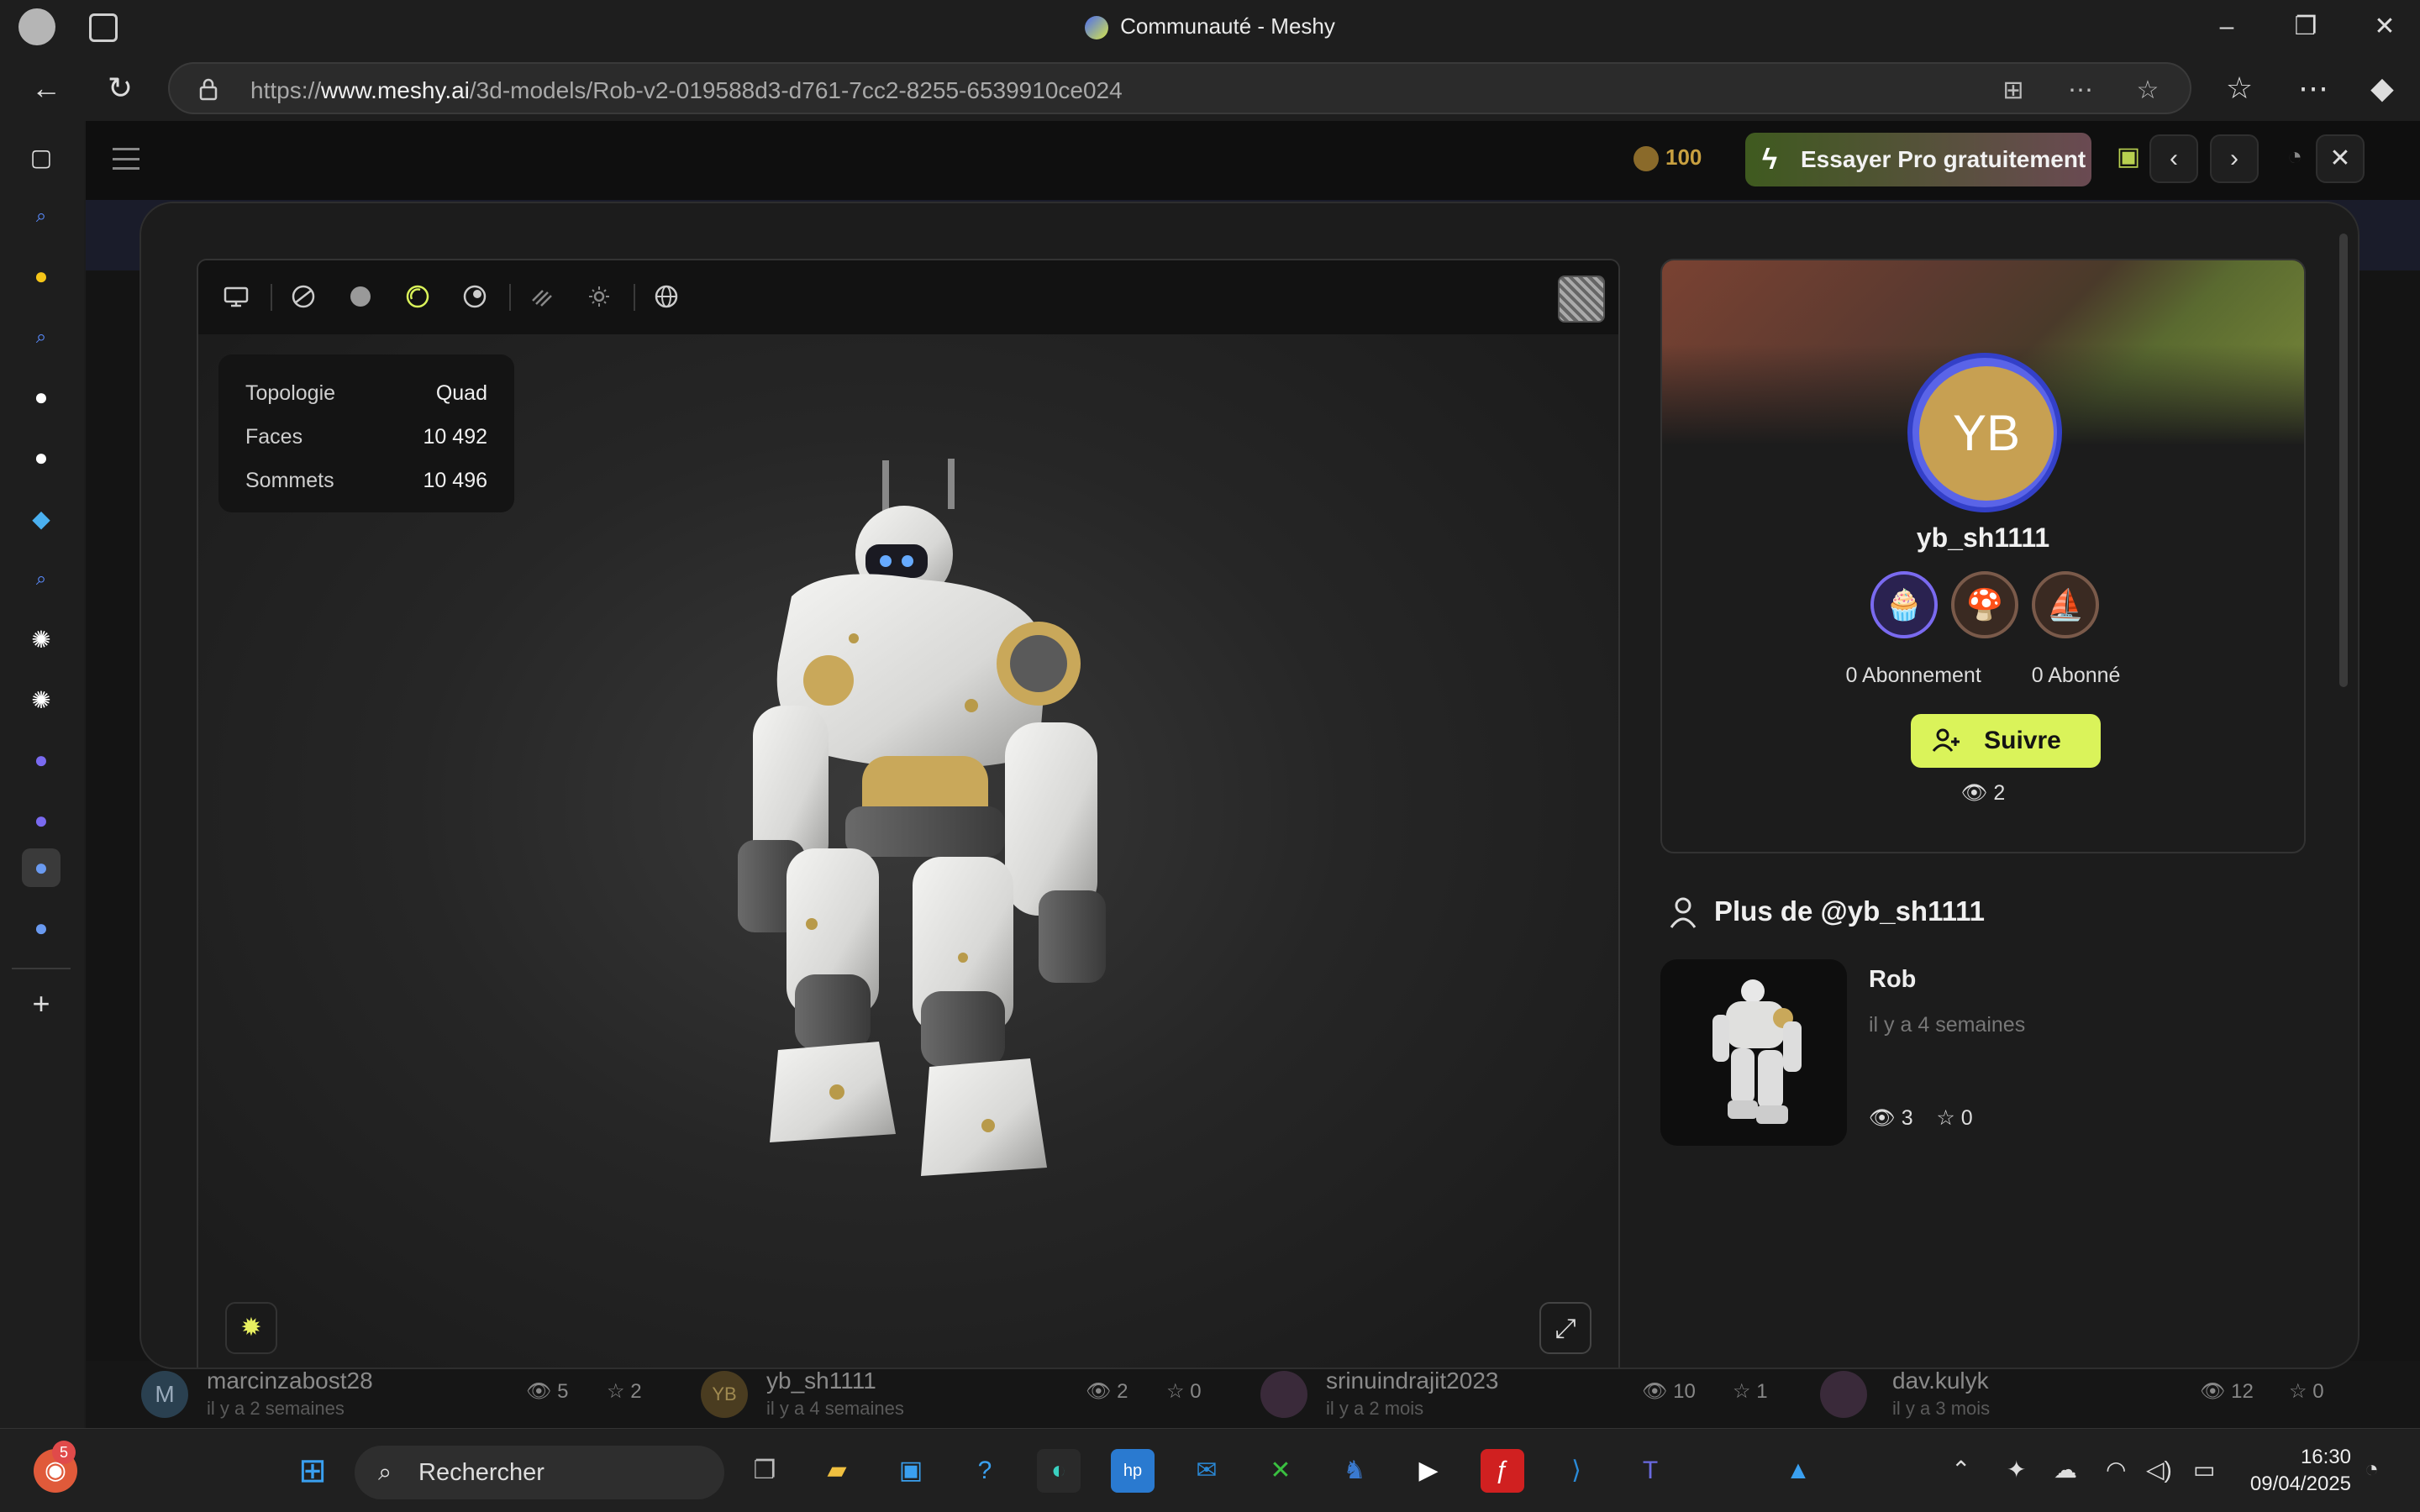 The width and height of the screenshot is (2420, 1512). What do you see at coordinates (1984, 604) in the screenshot?
I see `mushroom-badge-icon: 🍄` at bounding box center [1984, 604].